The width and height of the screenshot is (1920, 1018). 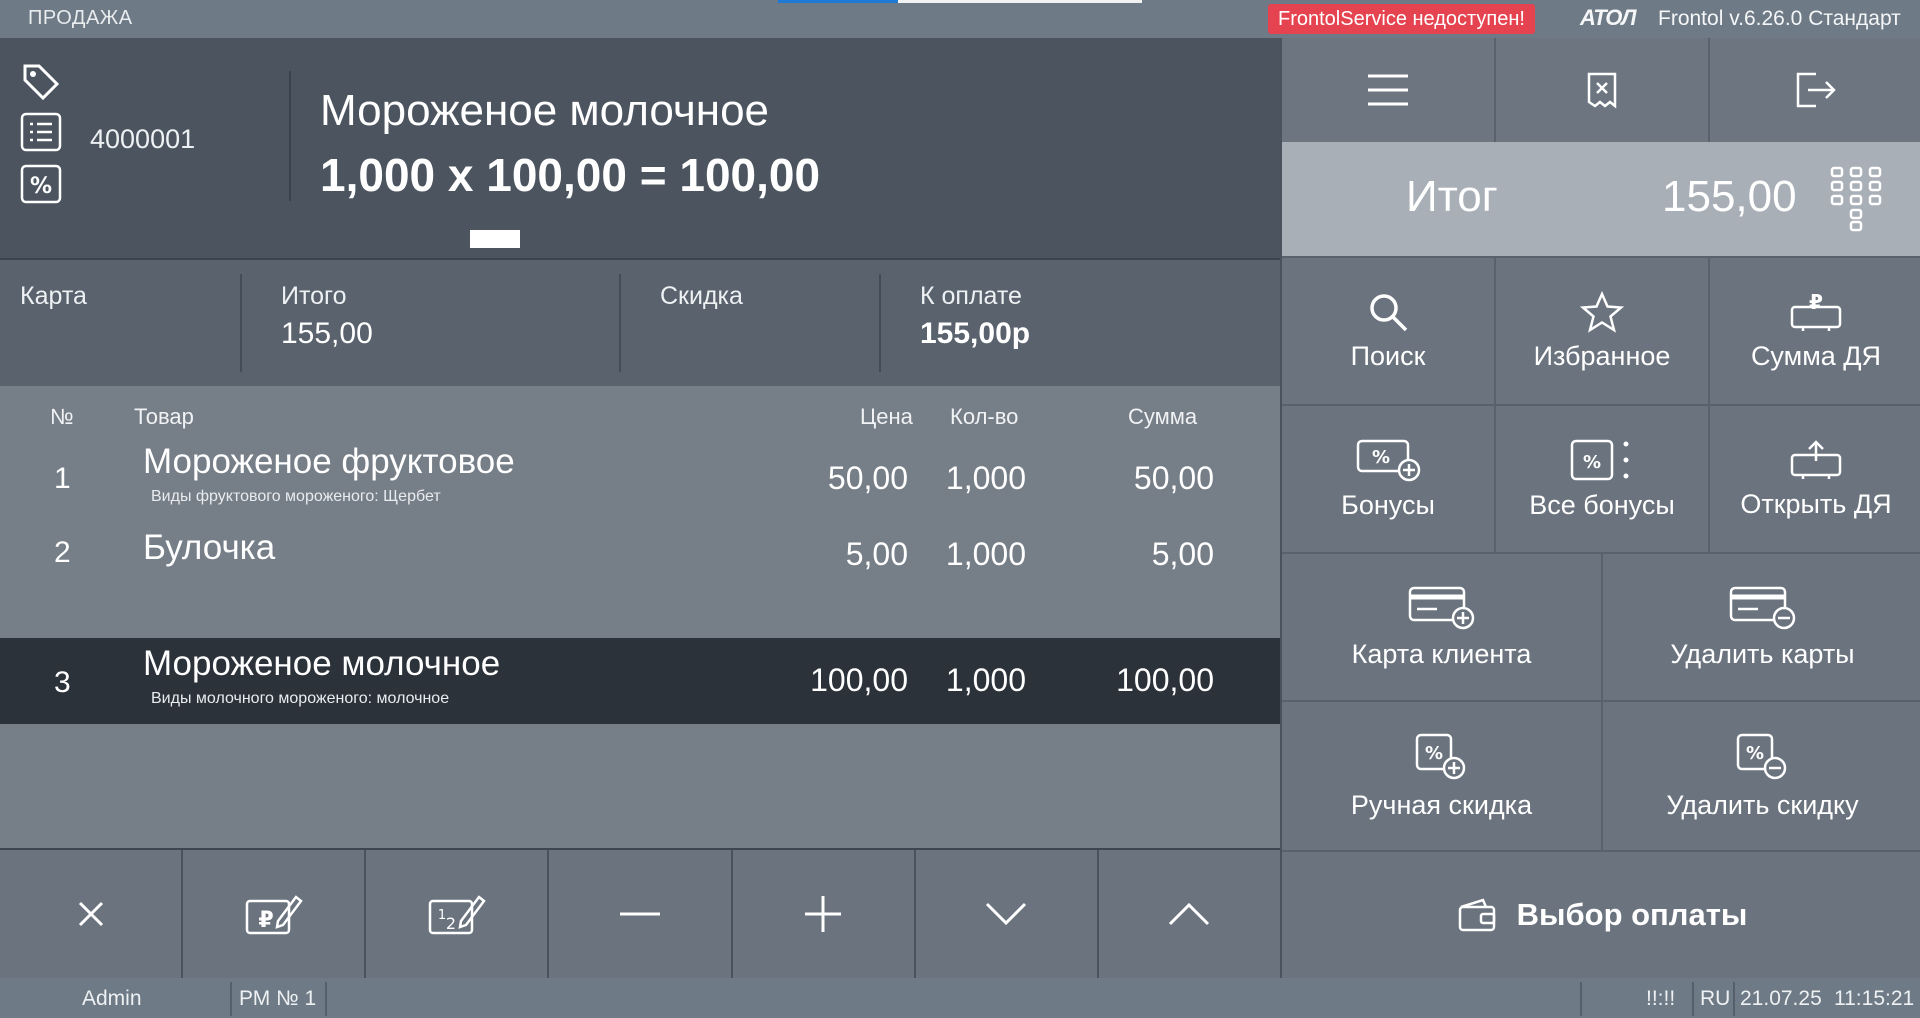 What do you see at coordinates (1070, 323) in the screenshot?
I see `to-pay-cell: К оплате 155,00р` at bounding box center [1070, 323].